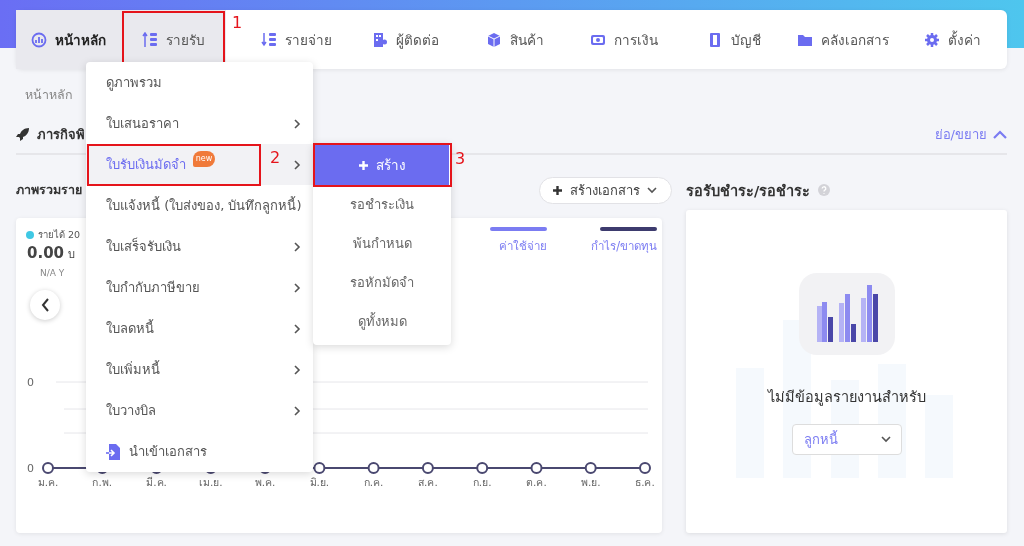 The image size is (1024, 546). Describe the element at coordinates (605, 190) in the screenshot. I see `create-document-button: สร้างเอกสาร` at that location.